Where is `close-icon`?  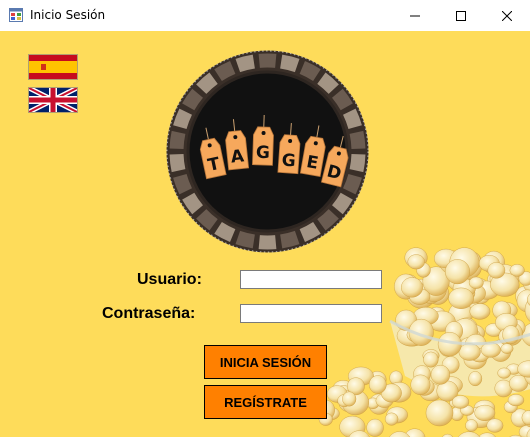 close-icon is located at coordinates (507, 15).